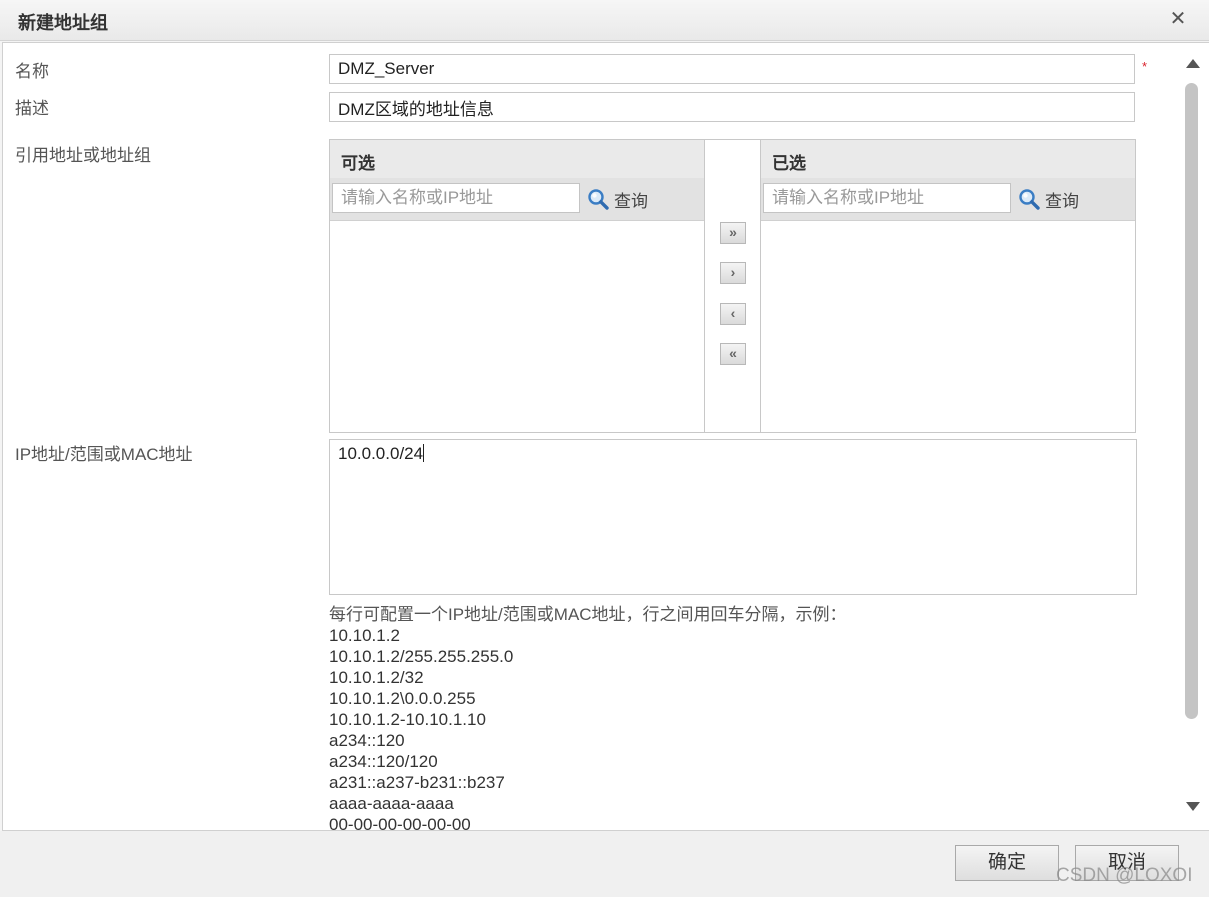  What do you see at coordinates (1062, 201) in the screenshot?
I see `selected-search-label: 查询` at bounding box center [1062, 201].